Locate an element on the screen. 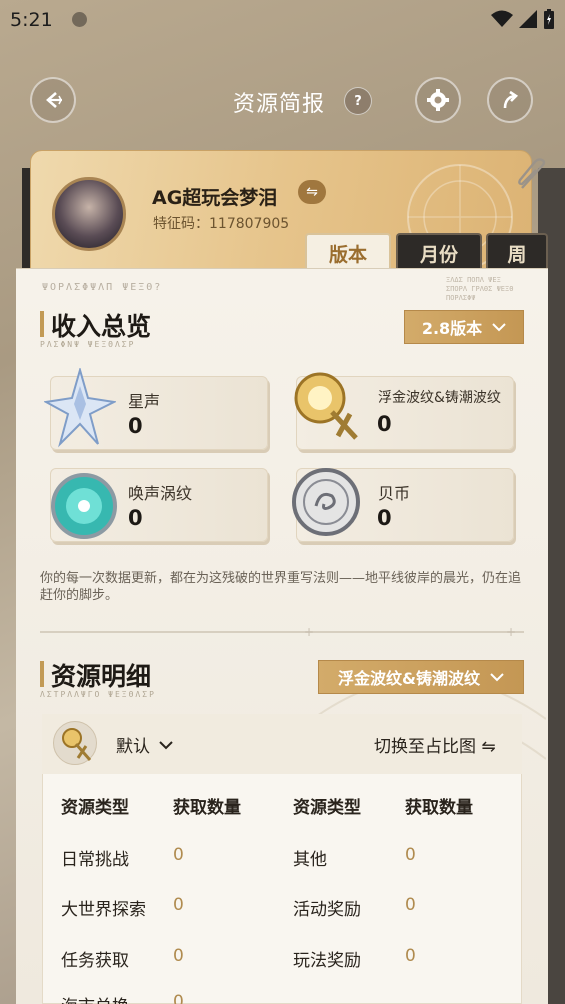 The image size is (565, 1004). resource-name: 贝币 is located at coordinates (394, 493).